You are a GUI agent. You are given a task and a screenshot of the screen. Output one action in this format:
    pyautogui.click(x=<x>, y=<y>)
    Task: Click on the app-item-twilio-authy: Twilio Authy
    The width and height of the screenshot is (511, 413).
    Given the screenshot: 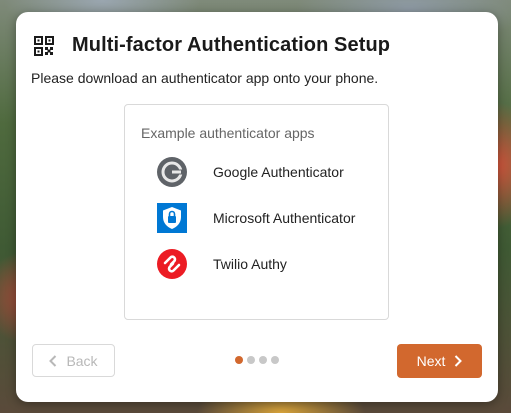 What is the action you would take?
    pyautogui.click(x=221, y=264)
    